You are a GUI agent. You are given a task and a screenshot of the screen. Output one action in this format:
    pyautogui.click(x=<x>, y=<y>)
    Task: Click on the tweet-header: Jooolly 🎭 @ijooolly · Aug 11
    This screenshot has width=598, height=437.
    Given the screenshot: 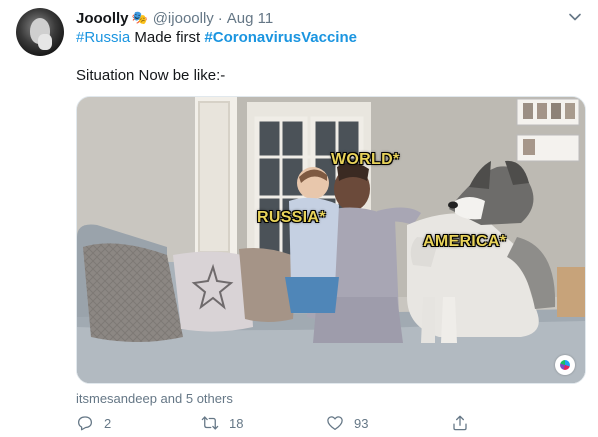 What is the action you would take?
    pyautogui.click(x=174, y=18)
    